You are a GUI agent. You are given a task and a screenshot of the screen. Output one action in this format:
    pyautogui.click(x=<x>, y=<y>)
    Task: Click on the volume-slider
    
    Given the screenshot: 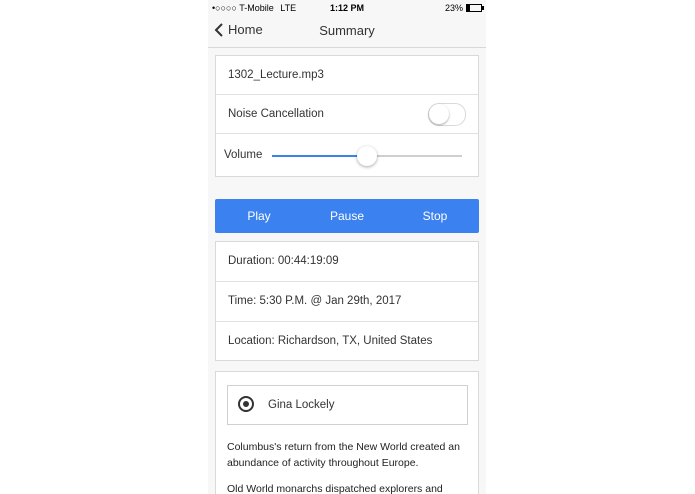 What is the action you would take?
    pyautogui.click(x=367, y=156)
    